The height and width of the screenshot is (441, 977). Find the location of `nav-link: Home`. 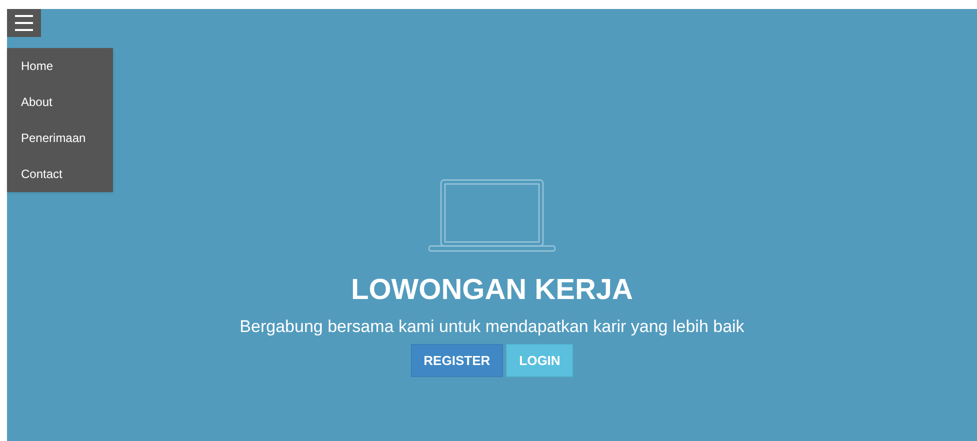

nav-link: Home is located at coordinates (60, 66).